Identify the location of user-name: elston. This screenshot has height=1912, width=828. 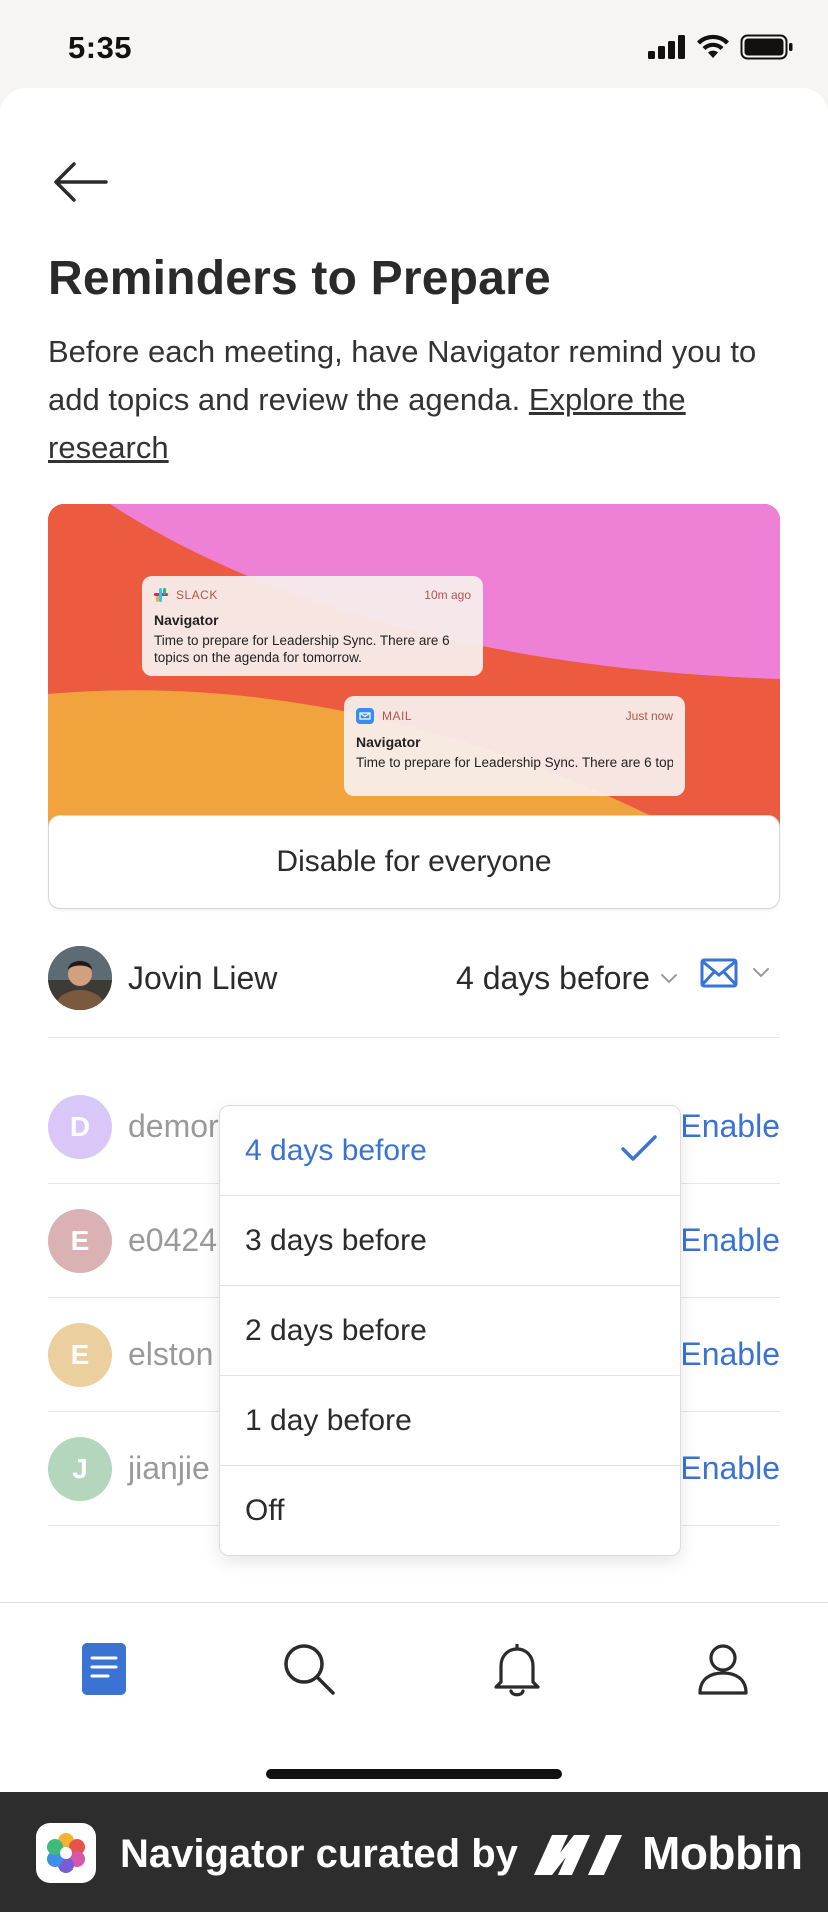
(171, 1354).